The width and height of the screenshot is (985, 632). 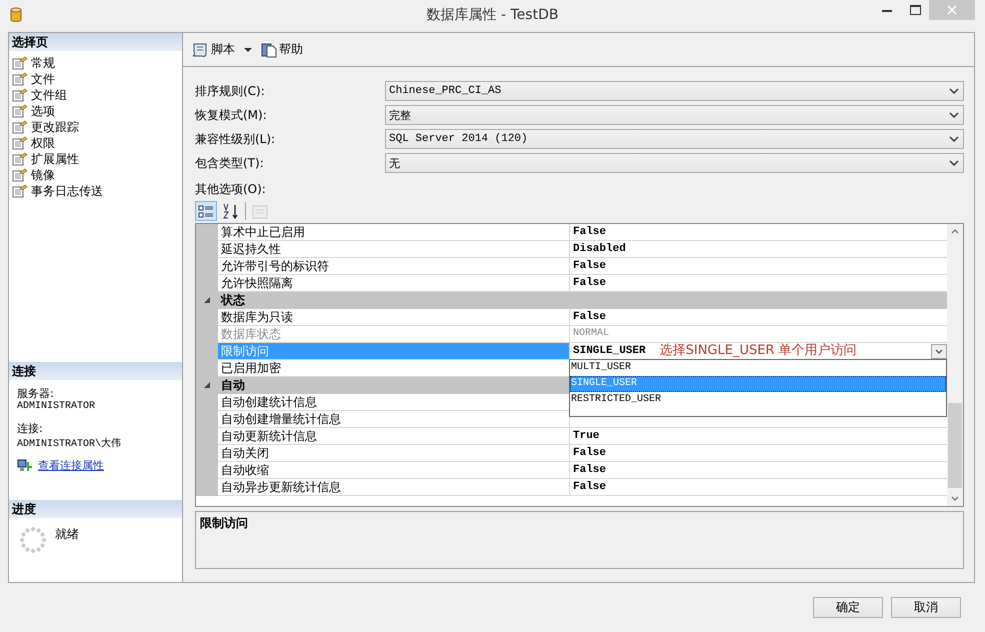 What do you see at coordinates (609, 351) in the screenshot?
I see `property-value: SINGLE_USER` at bounding box center [609, 351].